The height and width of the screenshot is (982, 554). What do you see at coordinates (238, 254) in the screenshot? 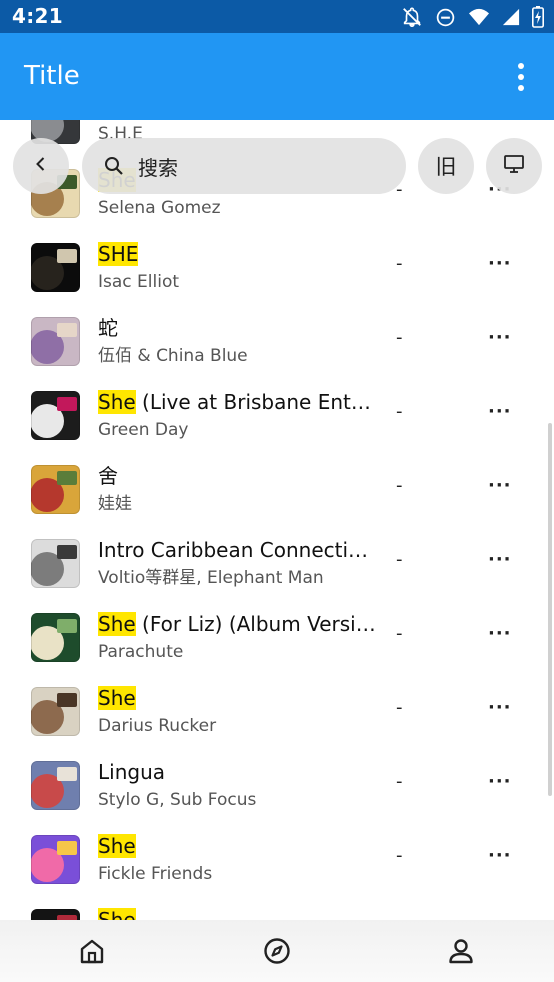
I see `song-title: SHE` at bounding box center [238, 254].